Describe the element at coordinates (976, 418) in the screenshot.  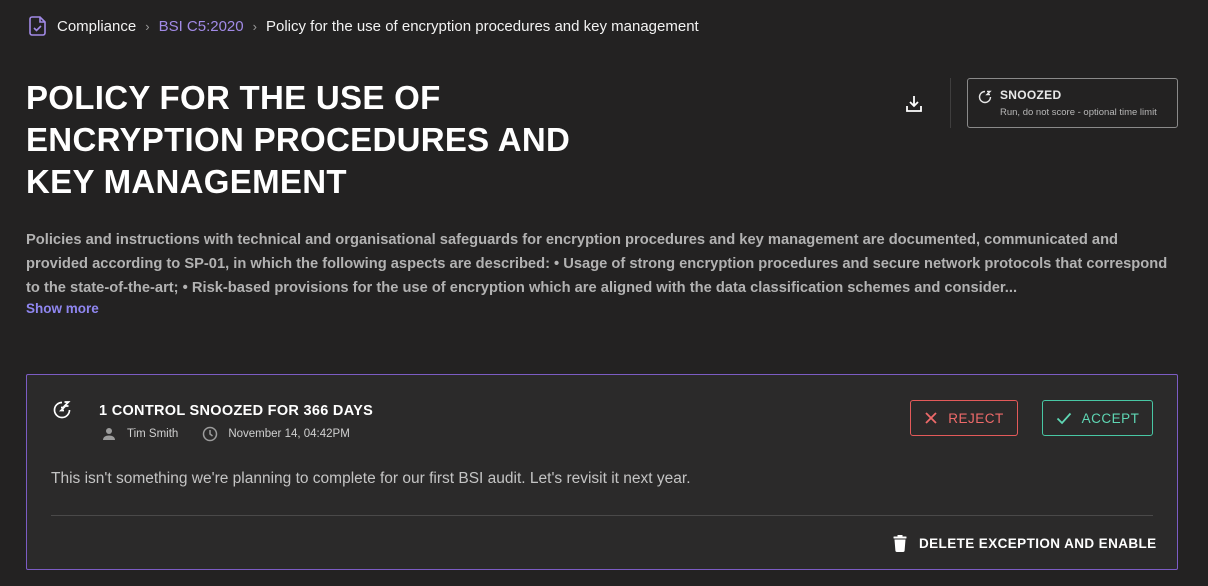
I see `reject-label: REJECT` at that location.